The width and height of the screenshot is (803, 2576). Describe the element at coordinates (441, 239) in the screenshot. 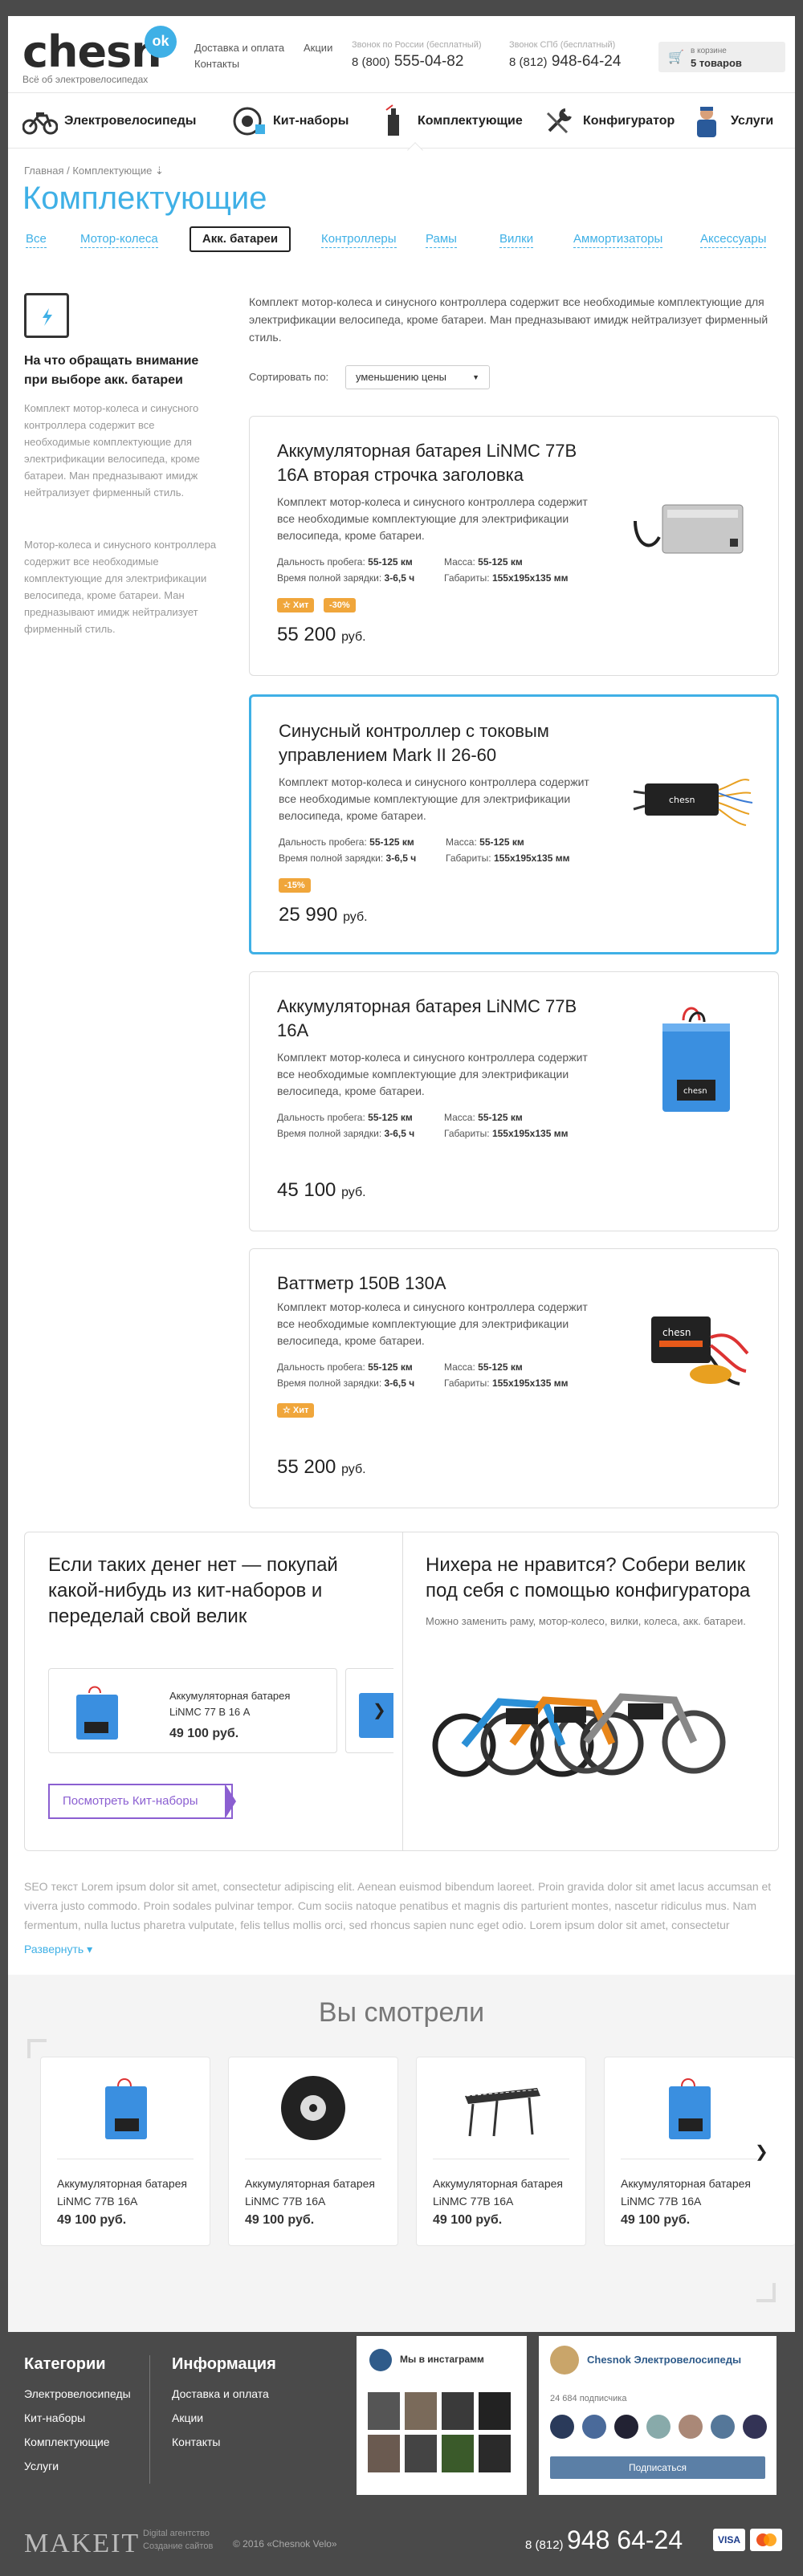

I see `tab-frames: Рамы` at that location.